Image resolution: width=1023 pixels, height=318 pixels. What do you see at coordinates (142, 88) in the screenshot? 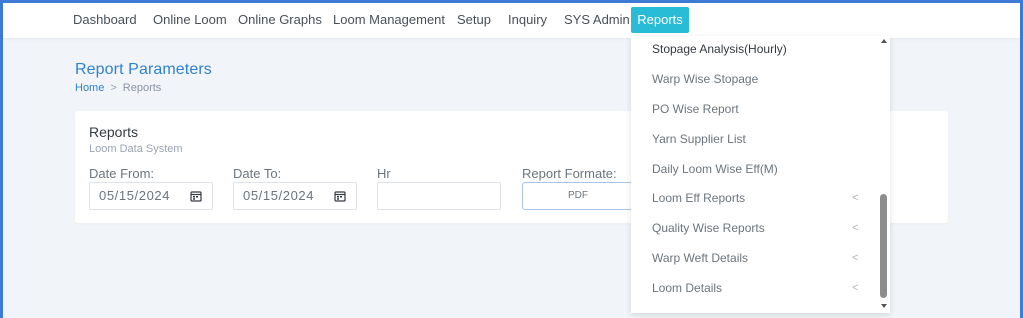
I see `breadcrumb-current: Reports` at bounding box center [142, 88].